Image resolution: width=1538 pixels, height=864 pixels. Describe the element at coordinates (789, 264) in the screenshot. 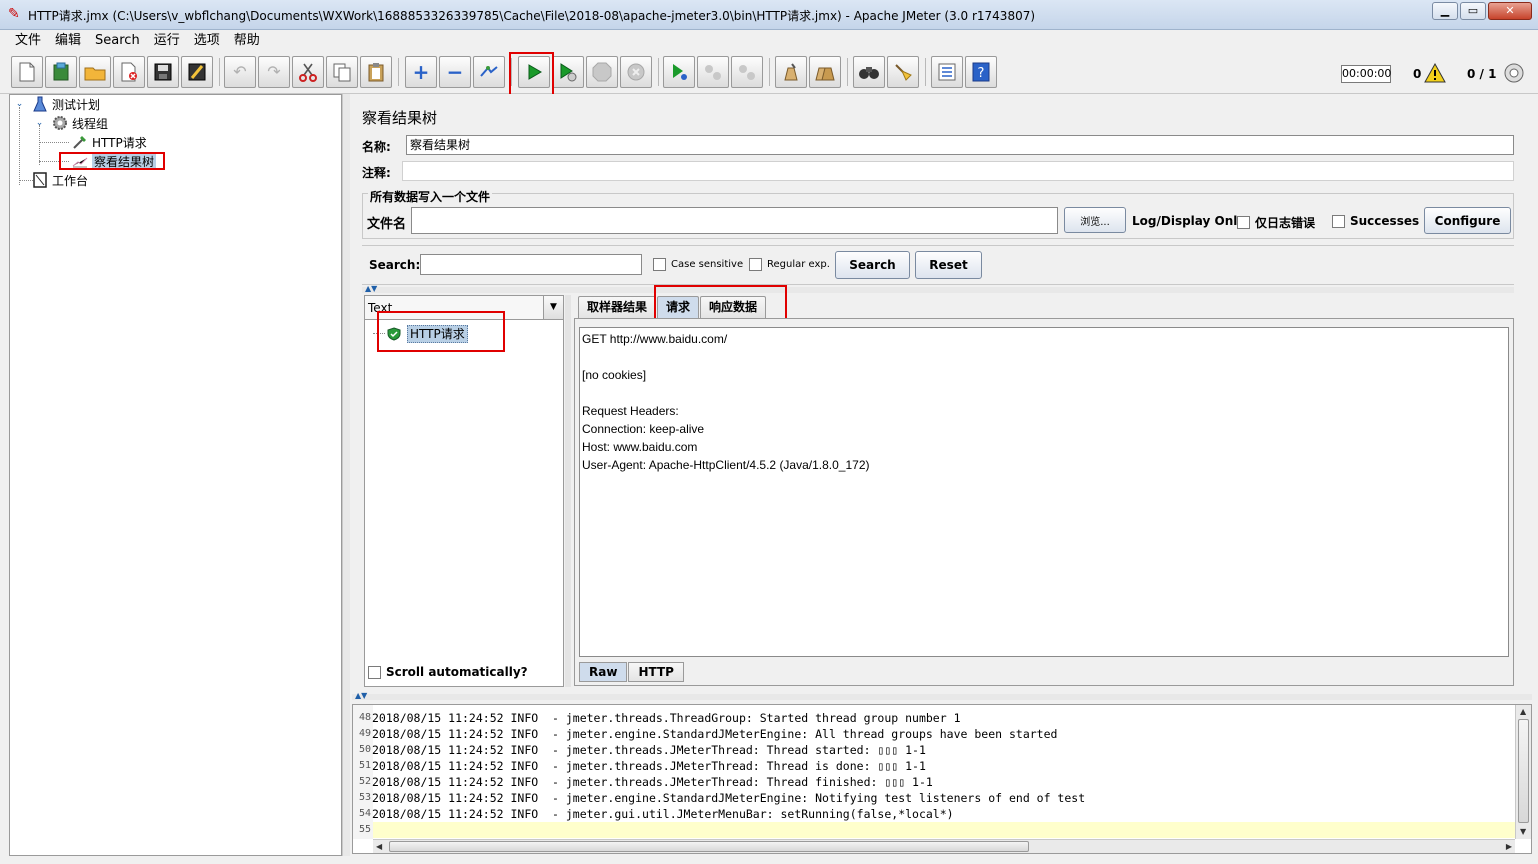

I see `regular-exp-checkbox: Regular exp.` at that location.